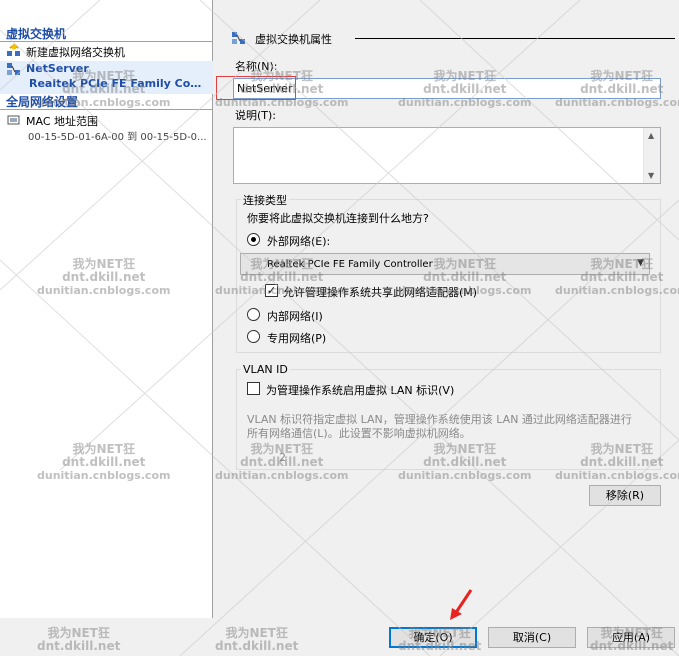 The height and width of the screenshot is (656, 679). Describe the element at coordinates (265, 200) in the screenshot. I see `connection-type-title: 连接类型` at that location.